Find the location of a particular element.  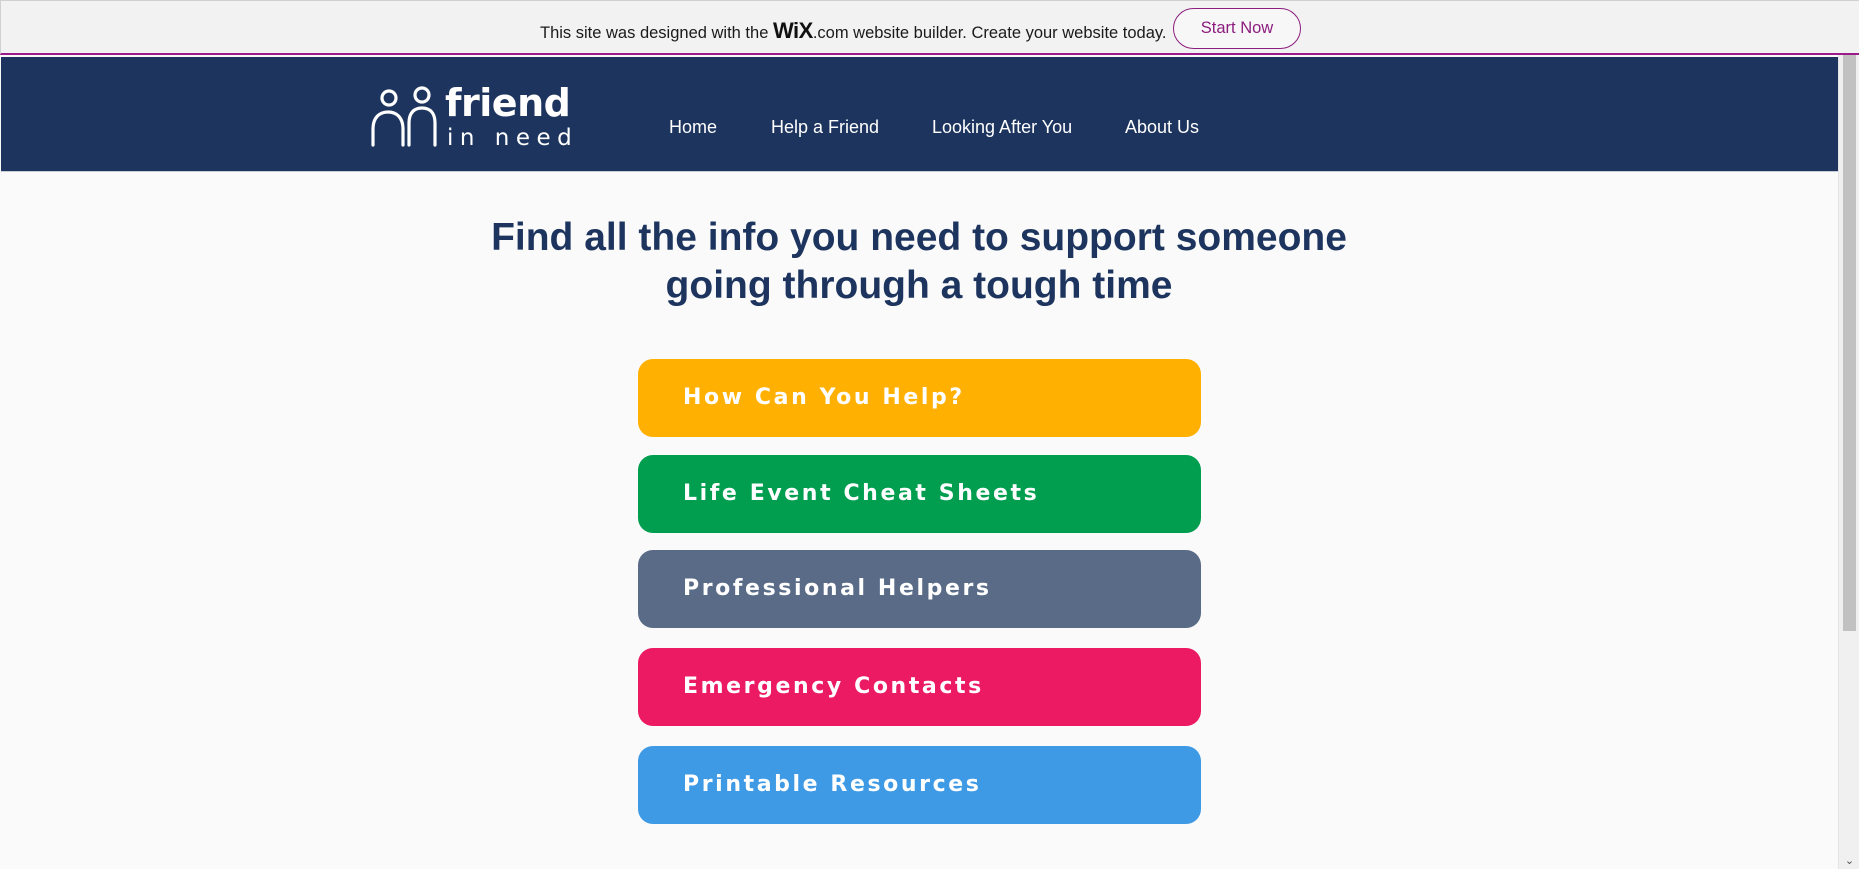

page-scrollbar: ⌄ is located at coordinates (1848, 462).